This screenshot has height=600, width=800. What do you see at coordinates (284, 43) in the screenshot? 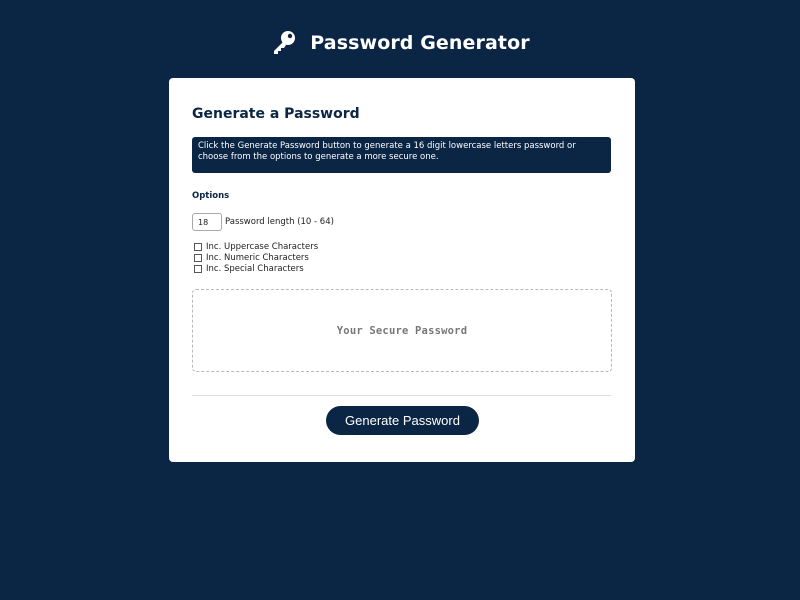
I see `key-icon` at bounding box center [284, 43].